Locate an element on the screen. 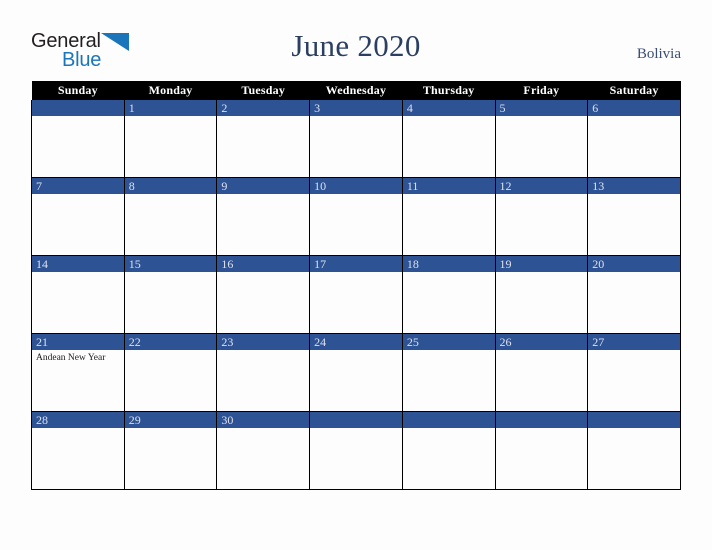  day-number-bar: 14 is located at coordinates (78, 264).